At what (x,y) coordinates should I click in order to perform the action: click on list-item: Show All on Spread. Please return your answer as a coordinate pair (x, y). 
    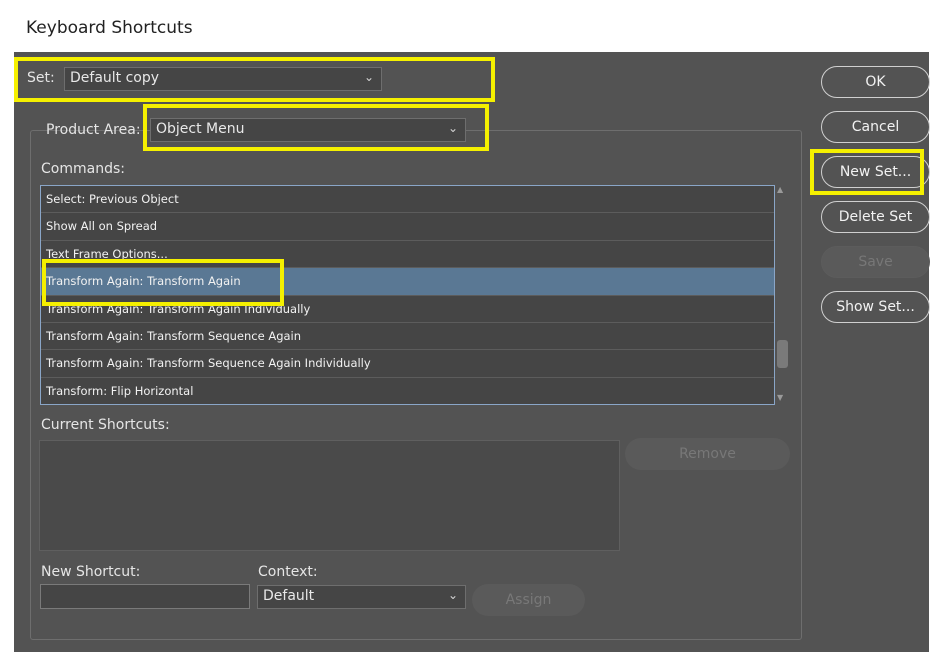
    Looking at the image, I should click on (407, 227).